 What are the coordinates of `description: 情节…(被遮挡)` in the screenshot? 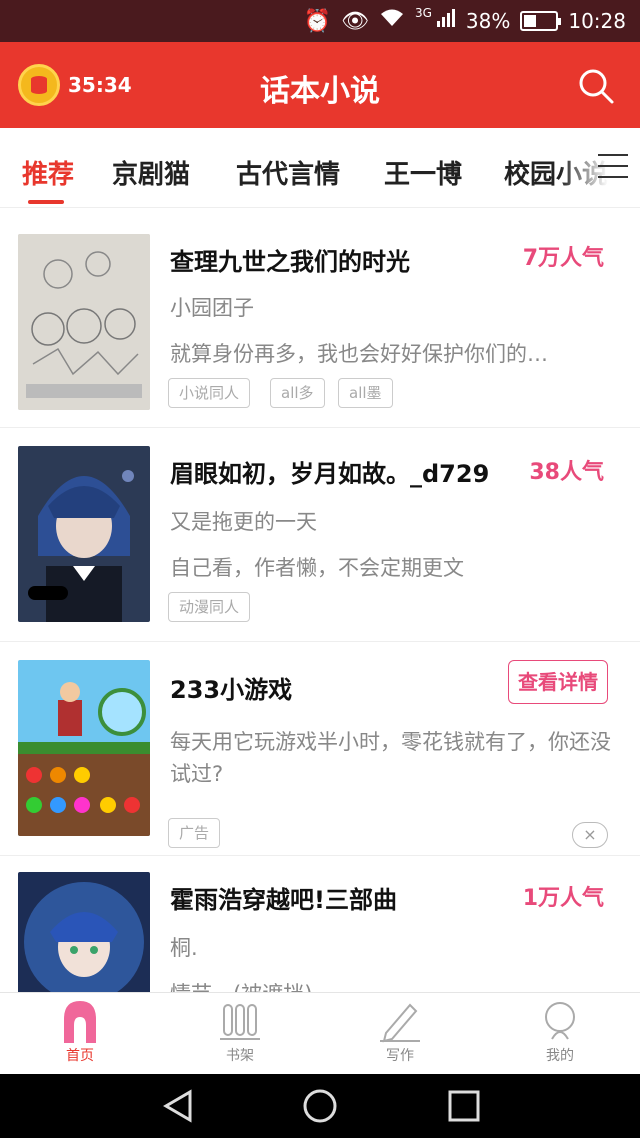 It's located at (395, 985).